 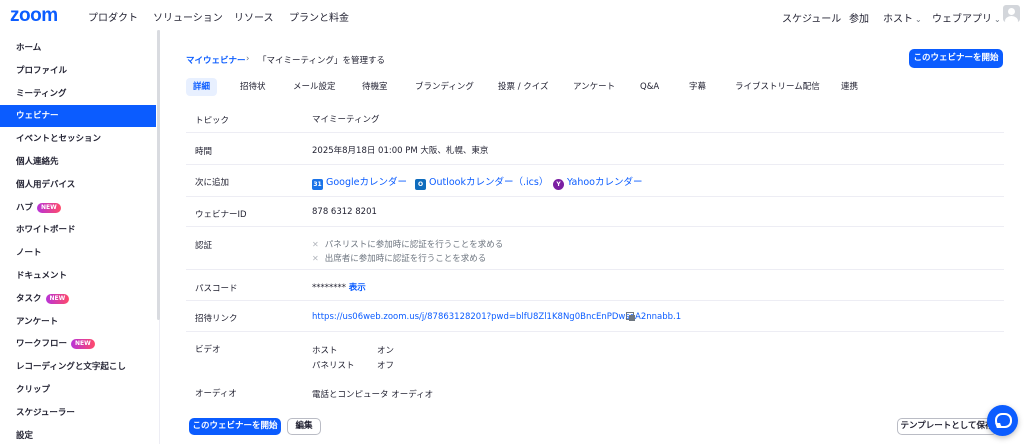 I want to click on tab-captions: 字幕, so click(x=697, y=87).